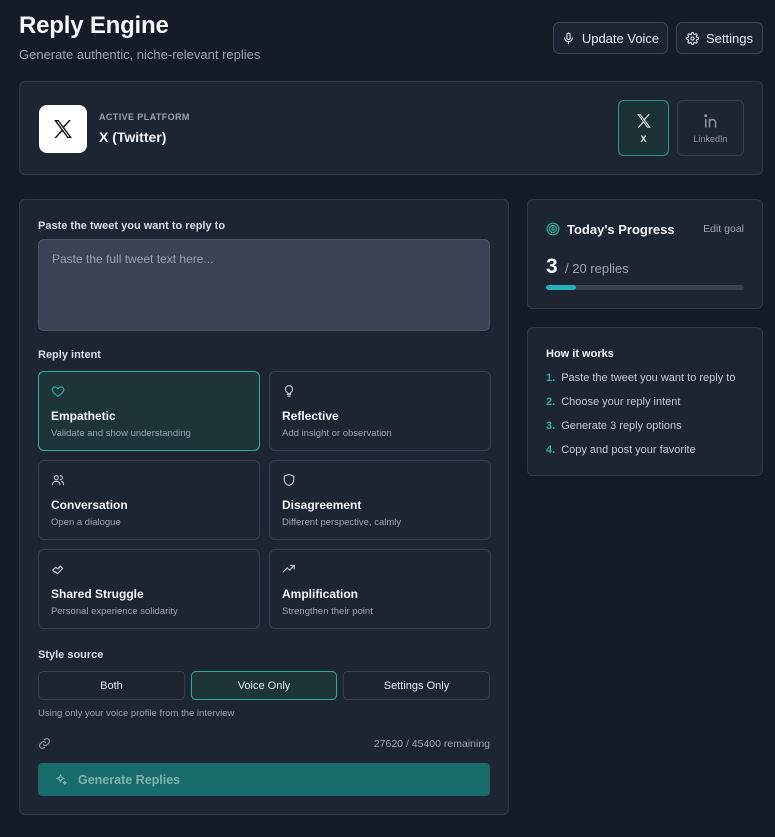 The height and width of the screenshot is (837, 775). I want to click on intent-title: Empathetic, so click(83, 416).